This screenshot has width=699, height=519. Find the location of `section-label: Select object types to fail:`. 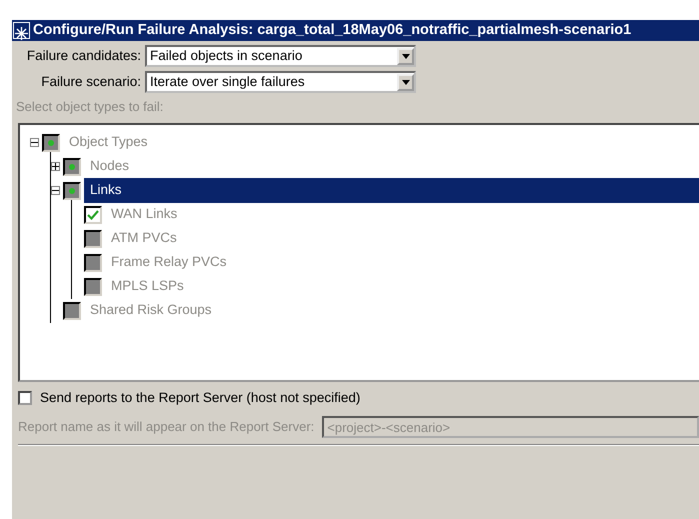

section-label: Select object types to fail: is located at coordinates (90, 107).